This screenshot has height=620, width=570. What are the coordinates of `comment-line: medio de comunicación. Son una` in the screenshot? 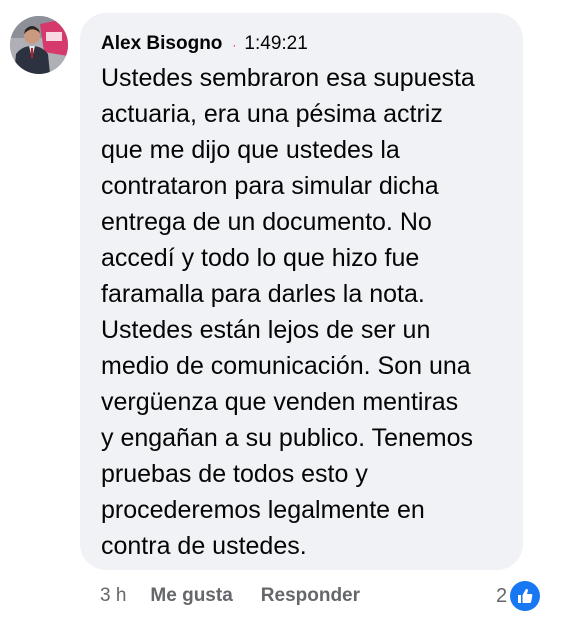 It's located at (286, 366).